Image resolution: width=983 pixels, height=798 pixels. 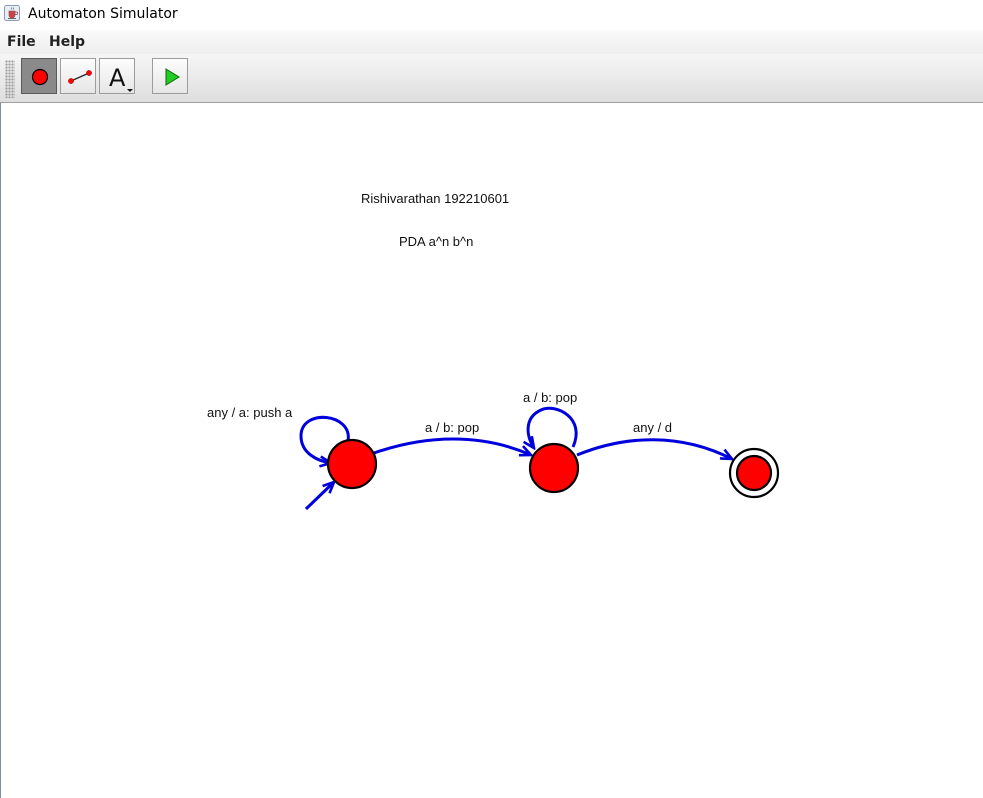 I want to click on toolbar: A, so click(x=491, y=78).